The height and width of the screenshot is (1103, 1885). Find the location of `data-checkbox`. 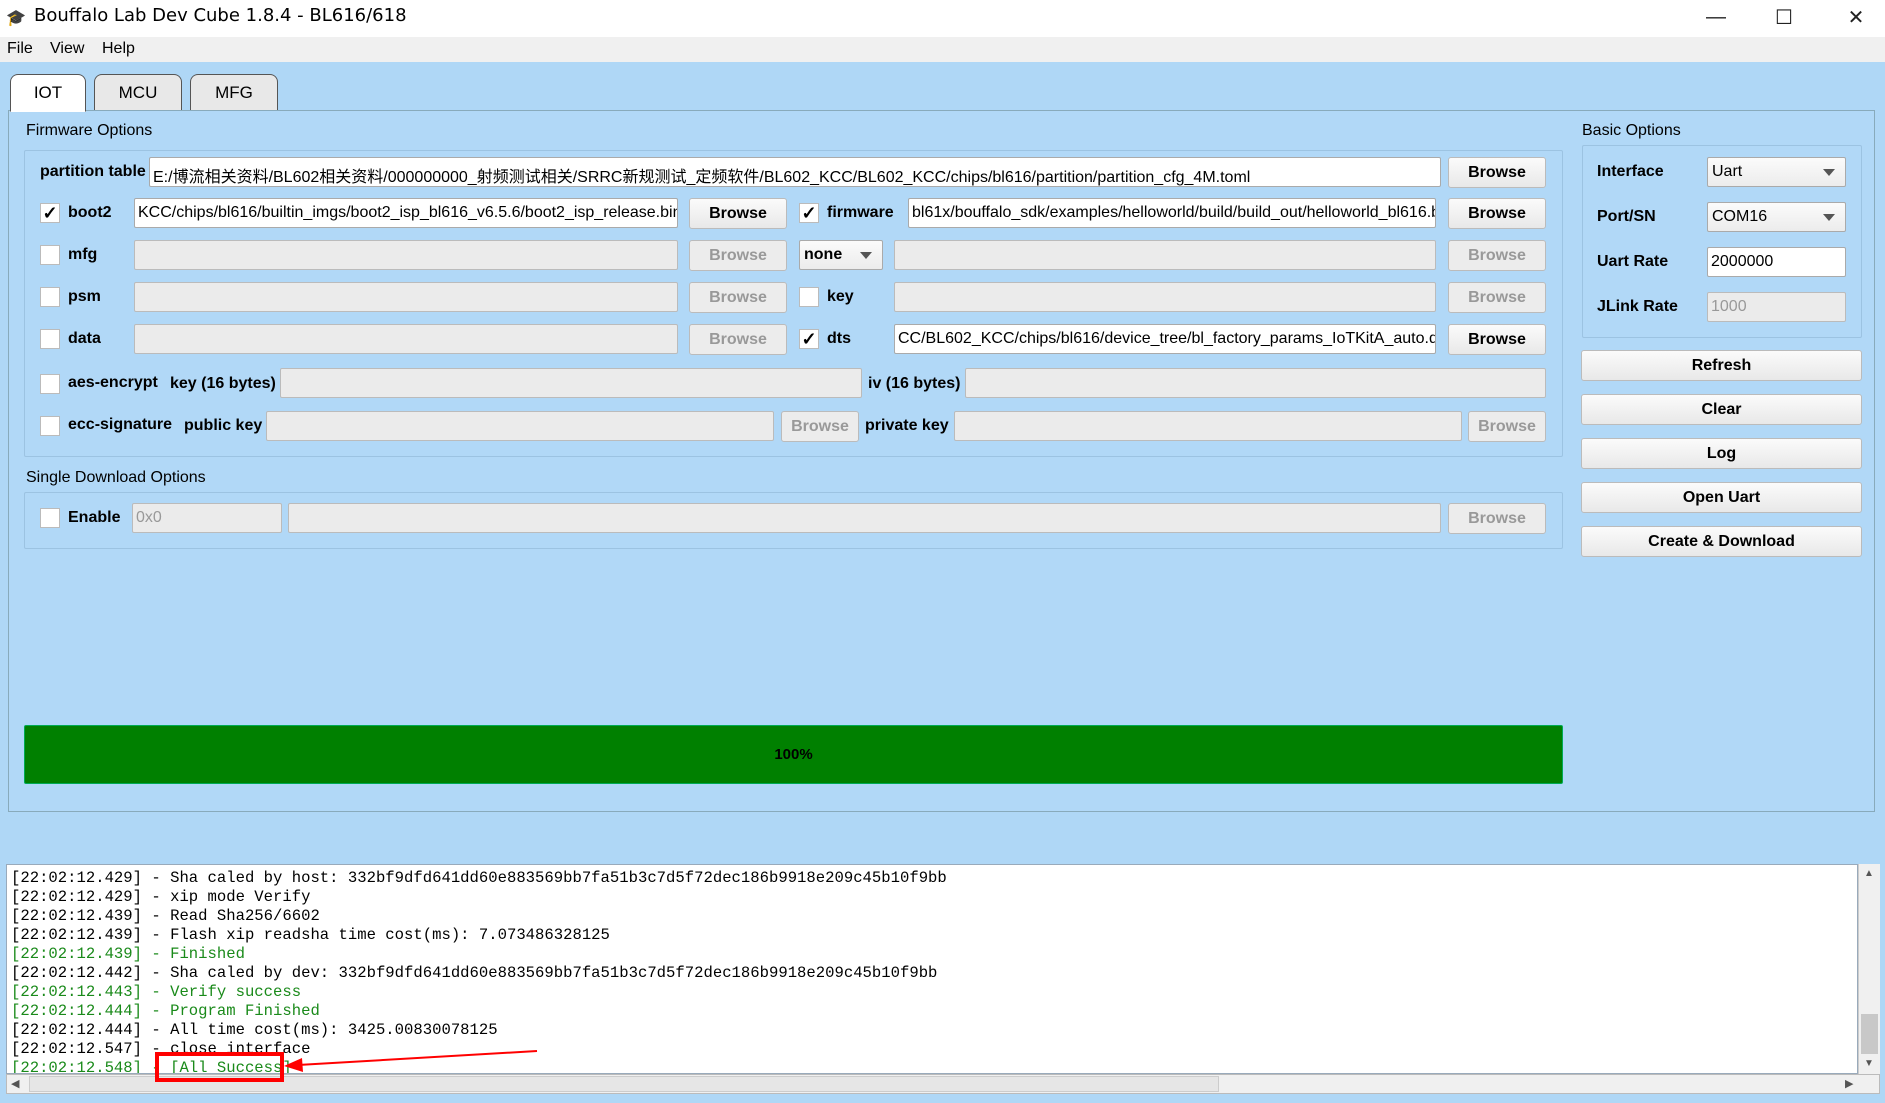

data-checkbox is located at coordinates (50, 339).